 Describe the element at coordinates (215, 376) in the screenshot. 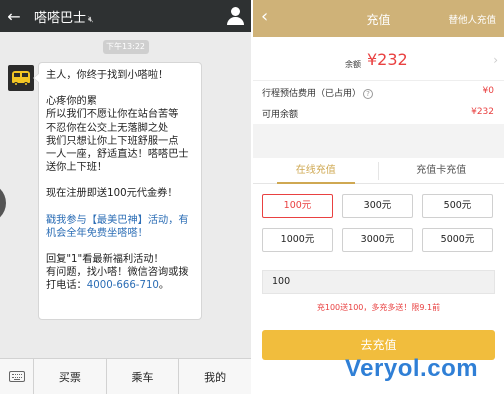

I see `menu-mine: 我的` at that location.